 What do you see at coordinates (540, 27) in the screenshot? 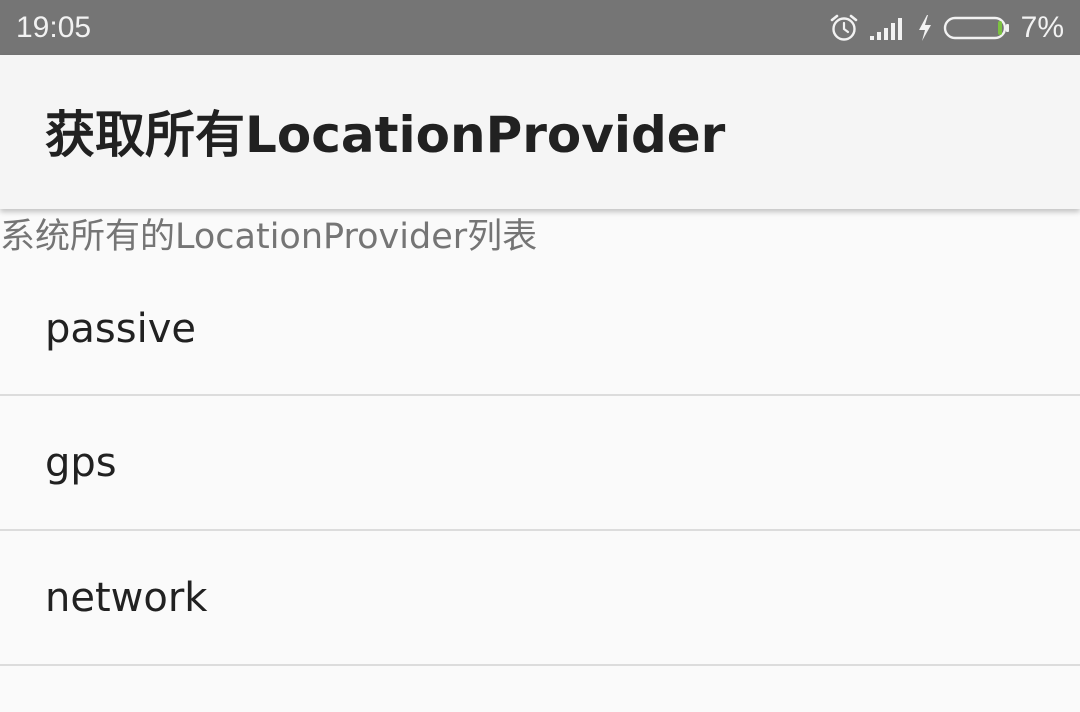
I see `status-bar: 19:05 7%` at bounding box center [540, 27].